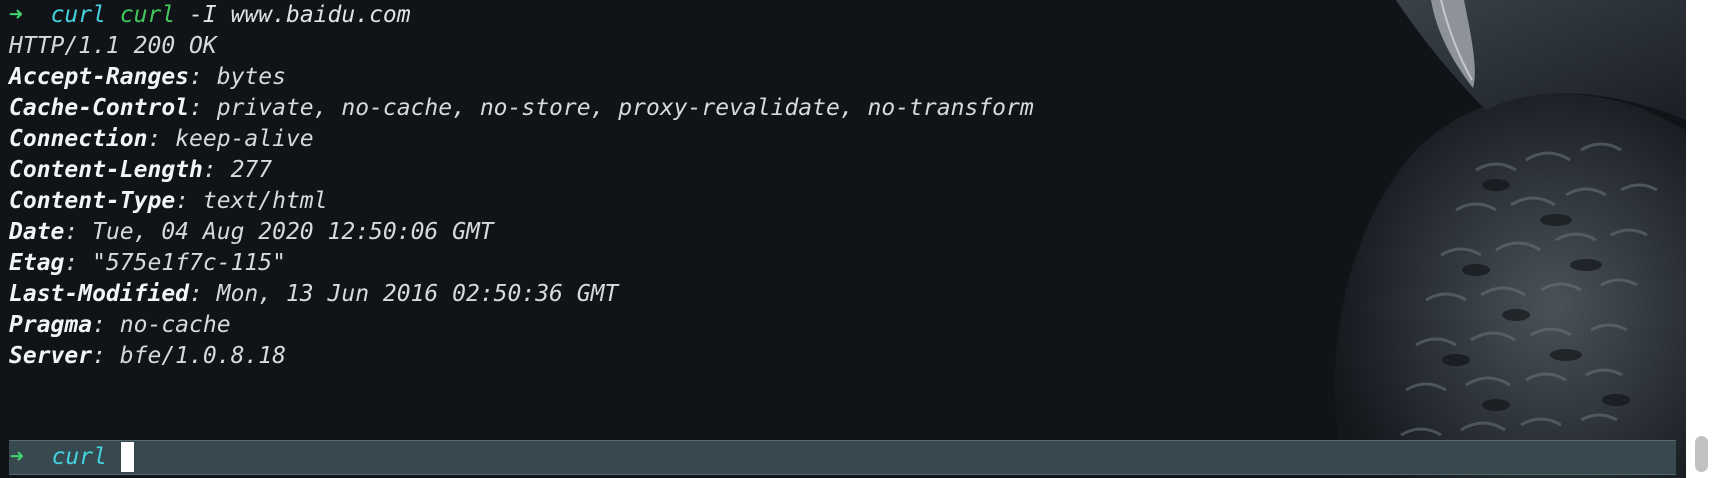 Image resolution: width=1716 pixels, height=478 pixels. What do you see at coordinates (51, 356) in the screenshot?
I see `header-key: Server` at bounding box center [51, 356].